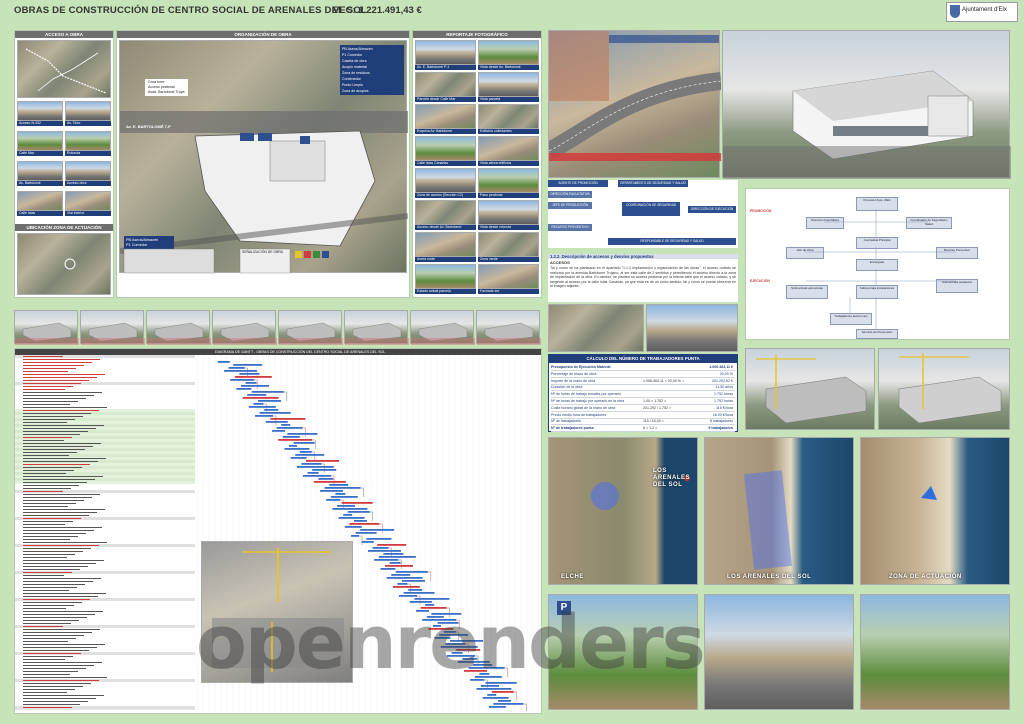 The height and width of the screenshot is (724, 1024). I want to click on access-aerial-photo, so click(634, 104).